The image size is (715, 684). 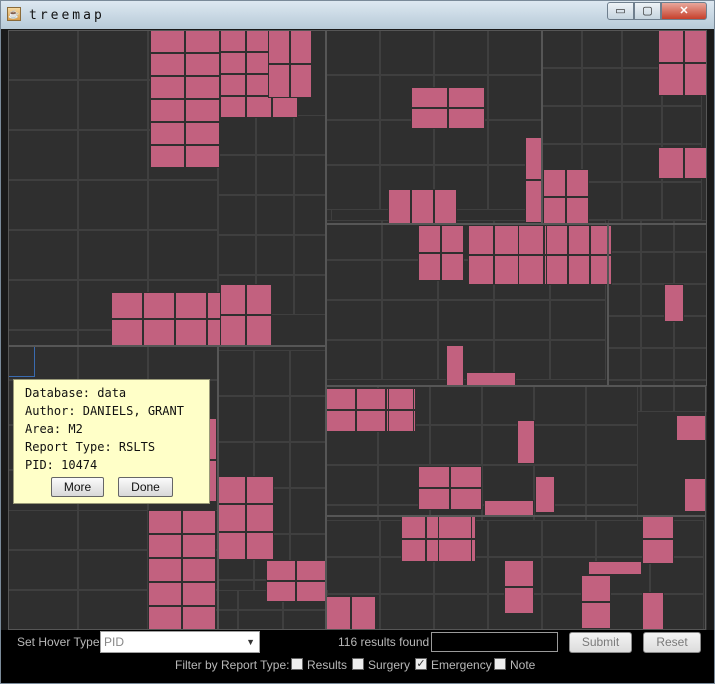 What do you see at coordinates (54, 429) in the screenshot?
I see `tooltip-area: Area: M2` at bounding box center [54, 429].